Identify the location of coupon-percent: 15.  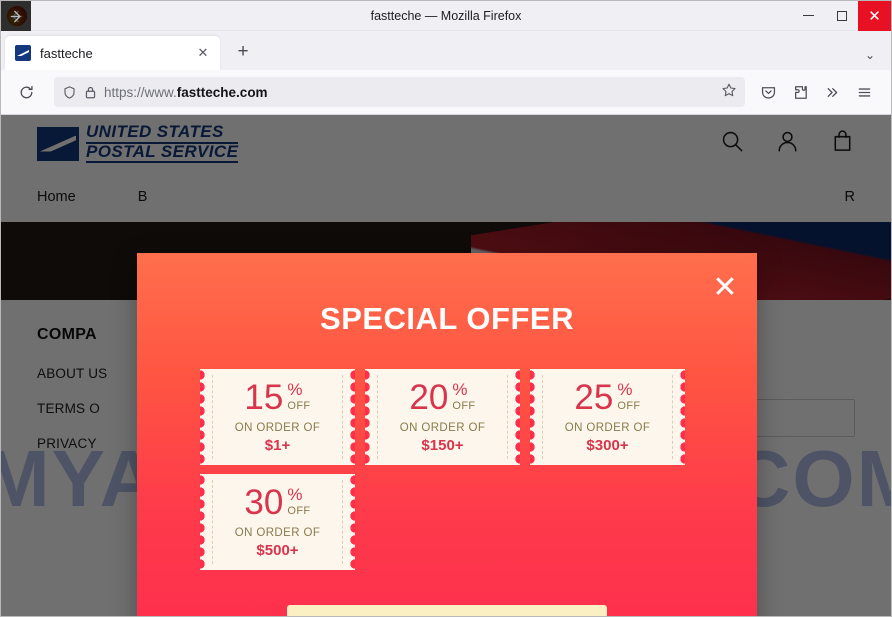
(264, 397).